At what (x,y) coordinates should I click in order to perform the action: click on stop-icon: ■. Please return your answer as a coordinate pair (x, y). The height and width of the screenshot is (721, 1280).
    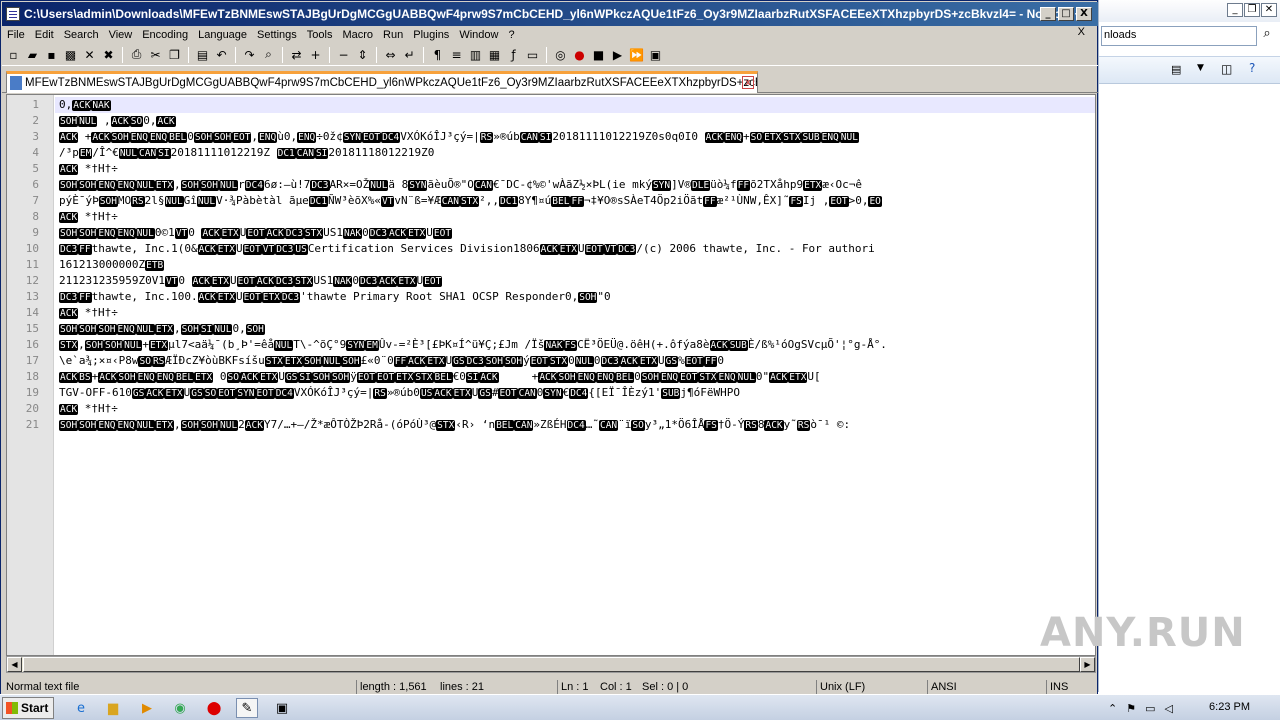
    Looking at the image, I should click on (598, 54).